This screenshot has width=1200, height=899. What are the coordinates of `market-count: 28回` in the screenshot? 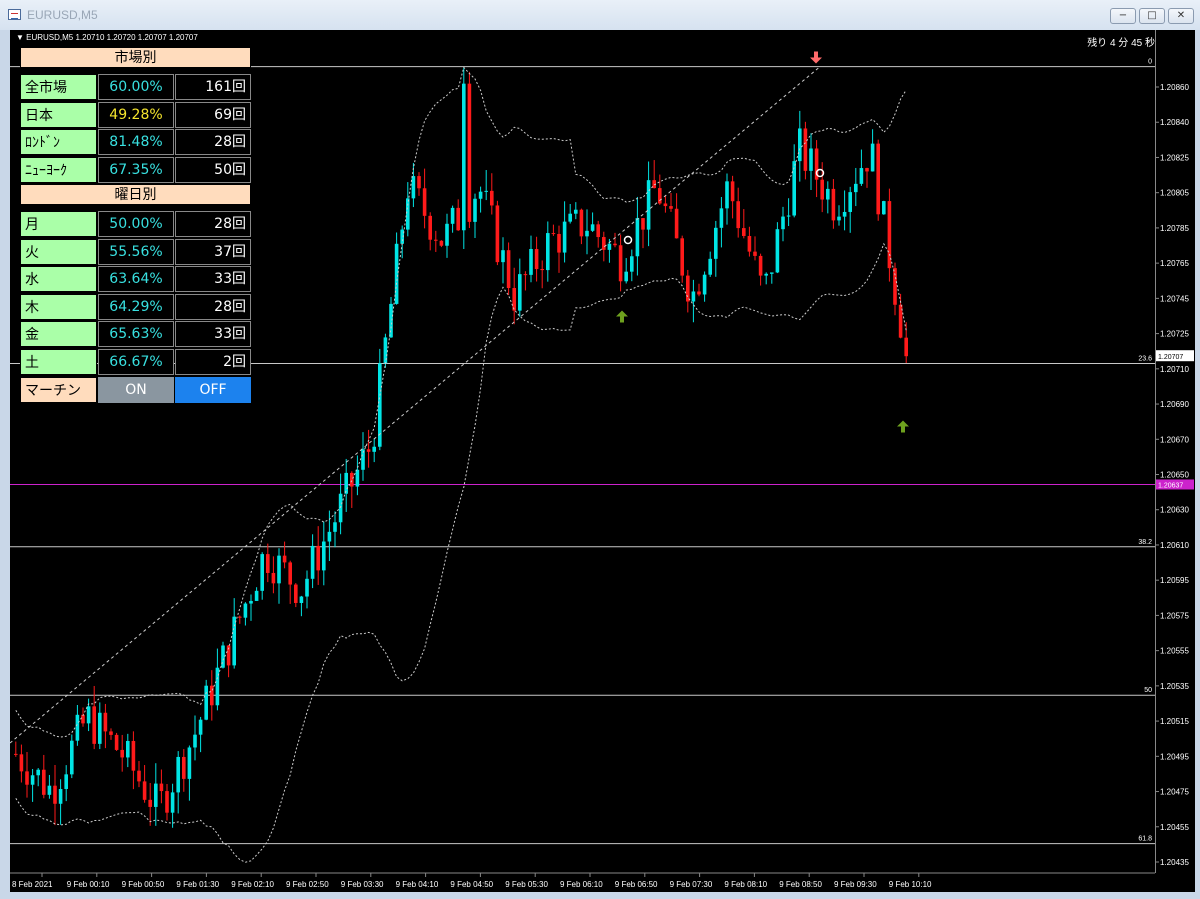 It's located at (213, 142).